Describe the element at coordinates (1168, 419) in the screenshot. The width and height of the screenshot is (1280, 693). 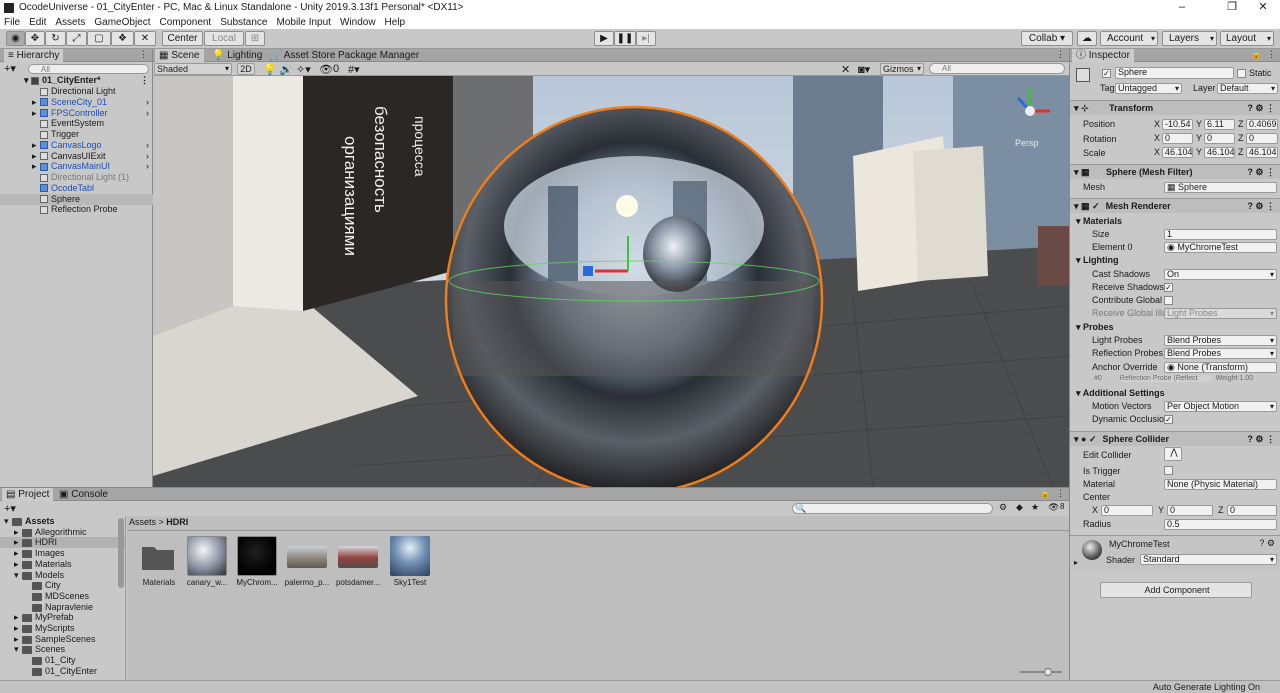
I see `dynamic-occlusion-checkbox: ✓` at that location.